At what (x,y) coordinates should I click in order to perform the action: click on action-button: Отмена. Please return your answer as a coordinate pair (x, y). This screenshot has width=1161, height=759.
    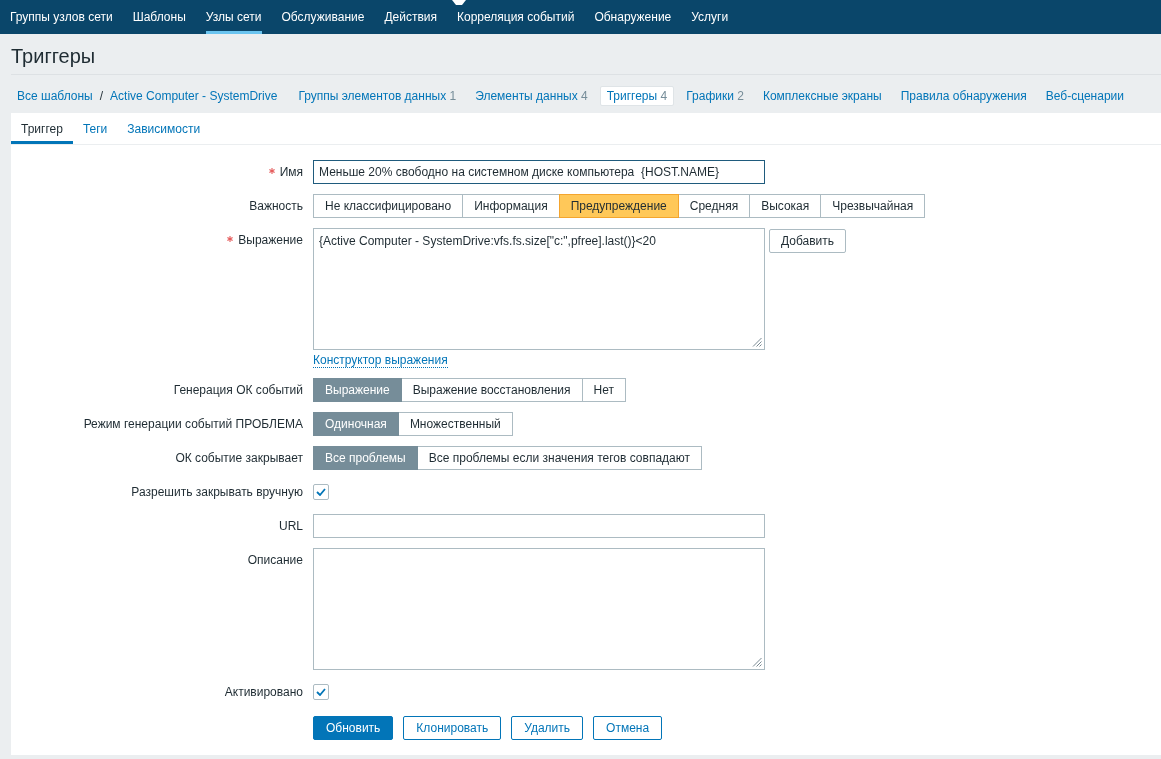
    Looking at the image, I should click on (628, 728).